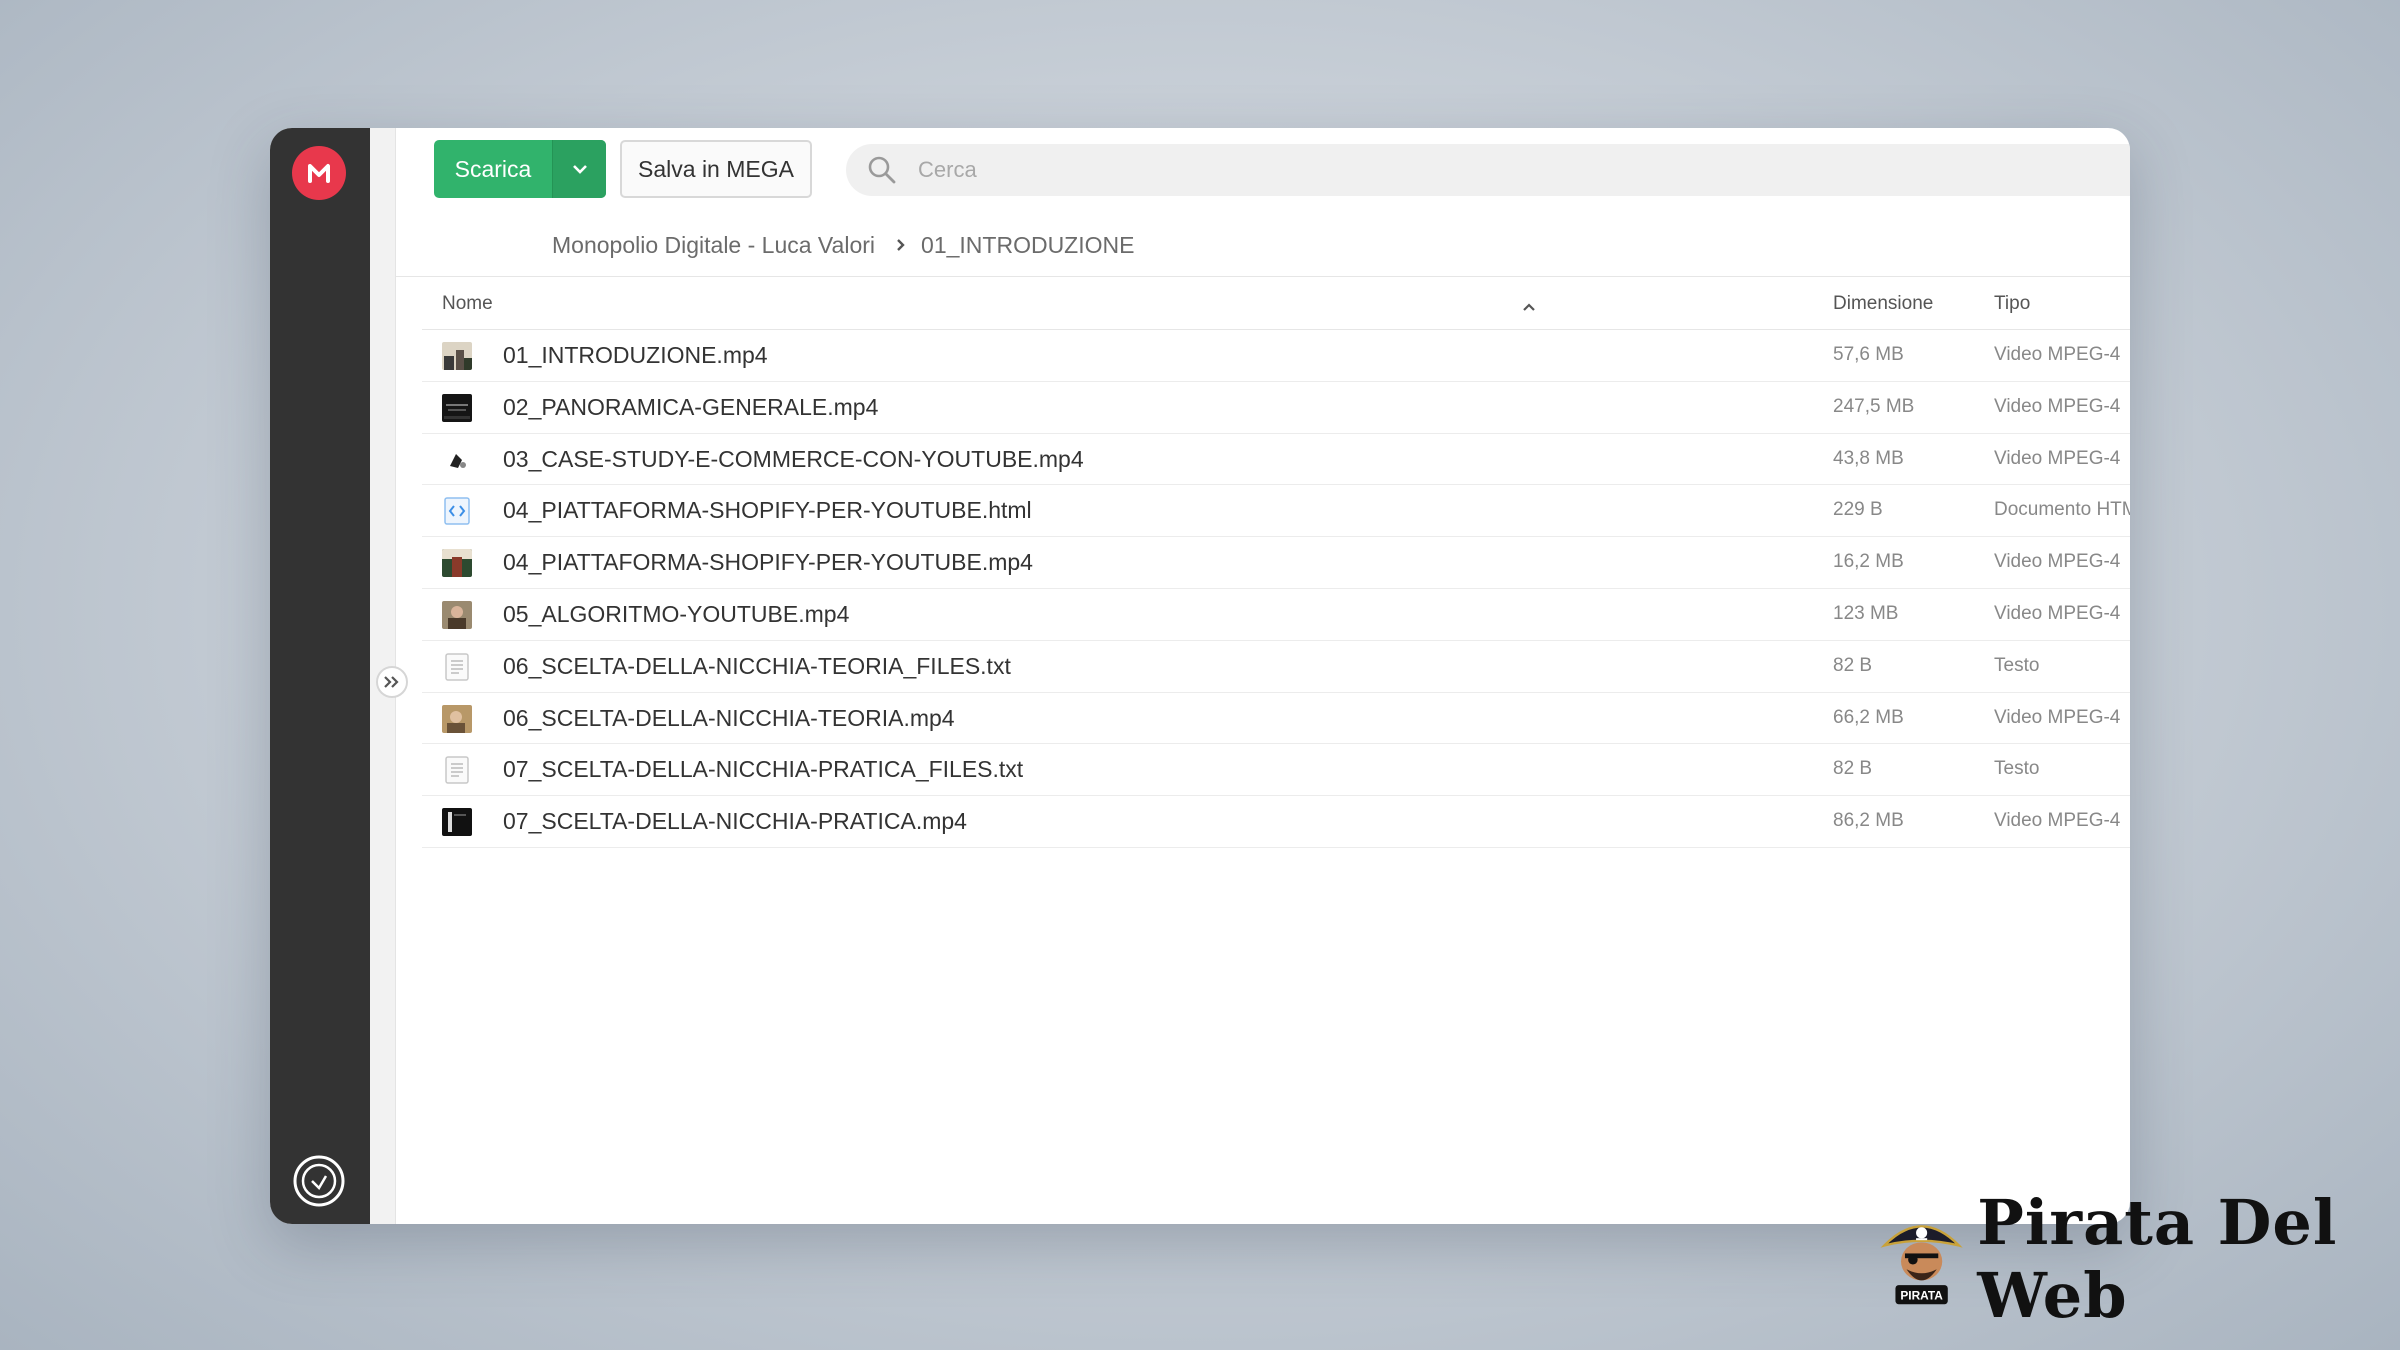  I want to click on file-size: 16,2 MB, so click(1868, 562).